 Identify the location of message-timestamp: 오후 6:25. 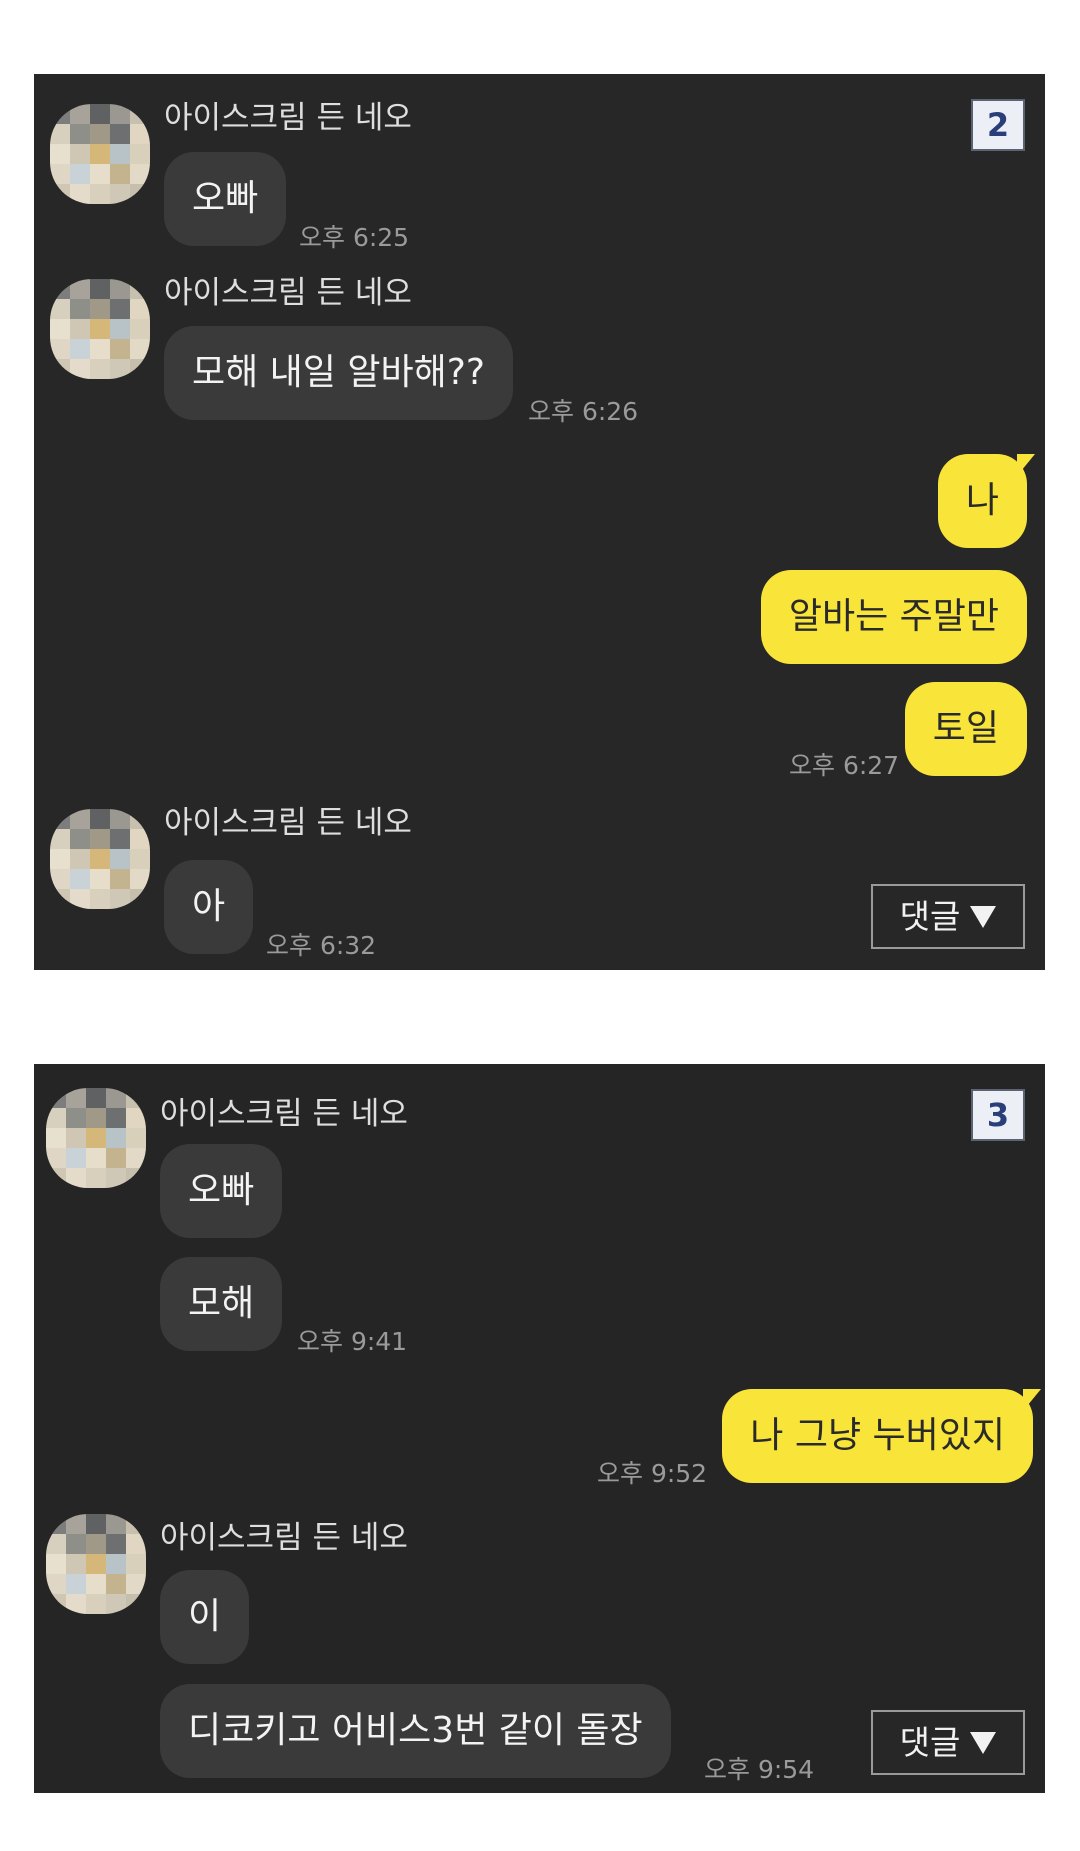
(354, 237).